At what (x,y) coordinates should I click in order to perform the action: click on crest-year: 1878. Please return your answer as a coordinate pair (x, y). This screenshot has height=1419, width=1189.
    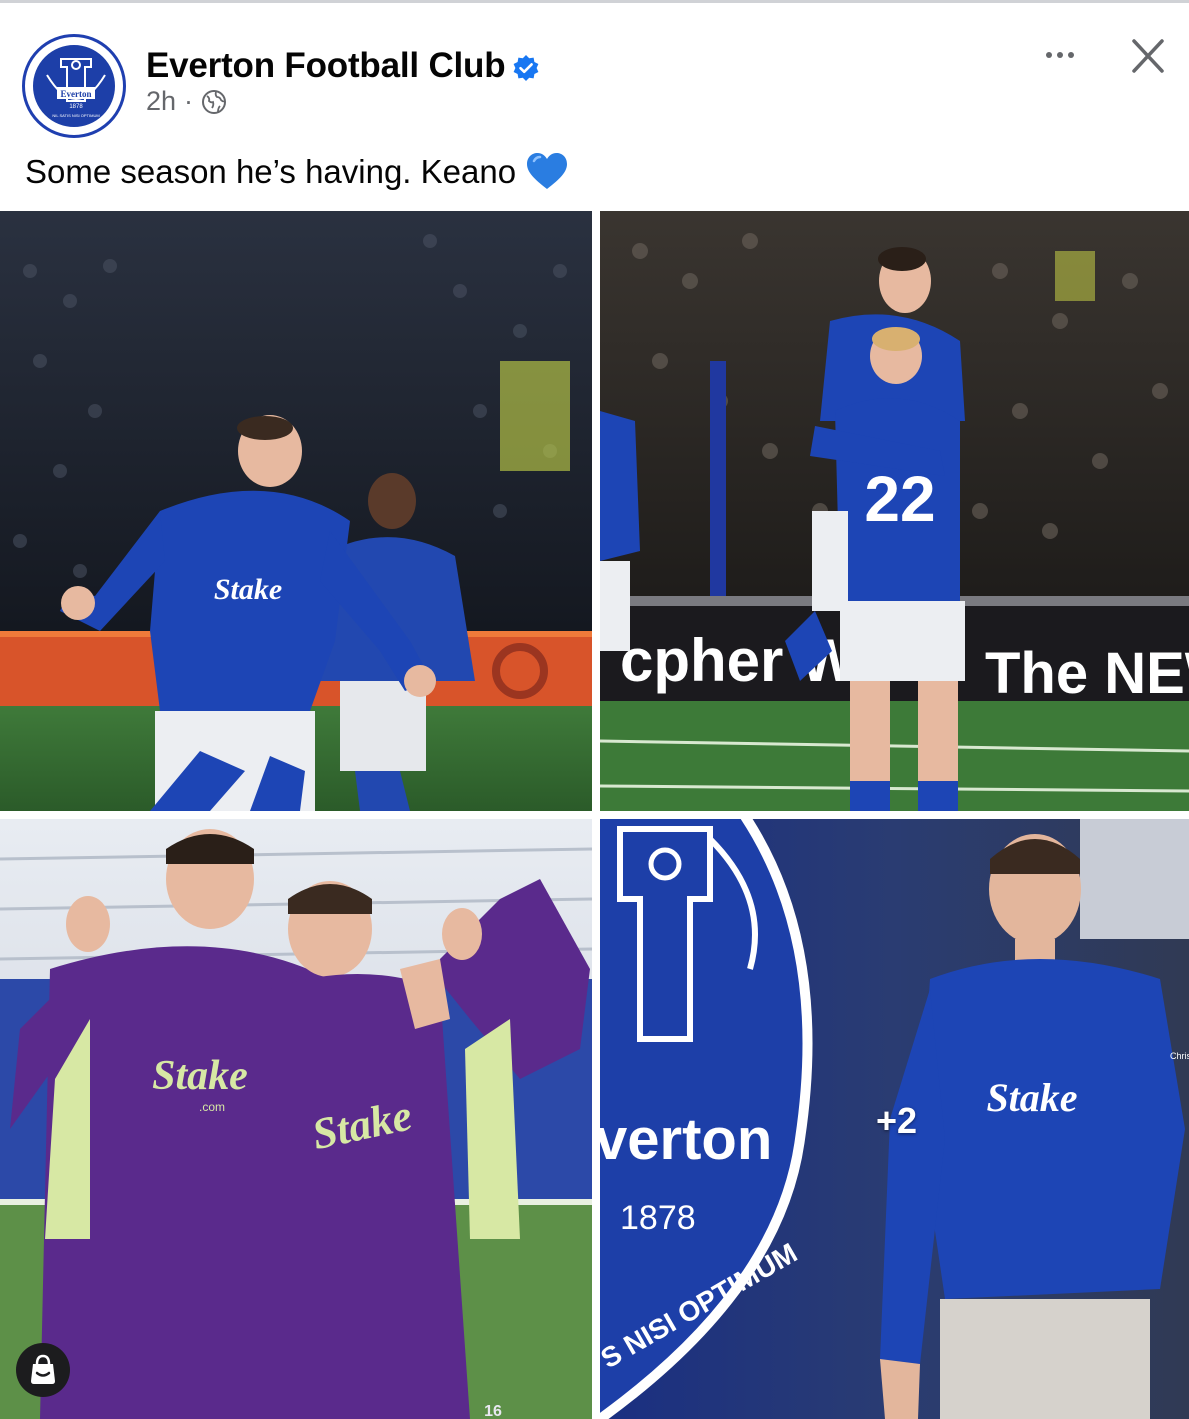
    Looking at the image, I should click on (658, 1218).